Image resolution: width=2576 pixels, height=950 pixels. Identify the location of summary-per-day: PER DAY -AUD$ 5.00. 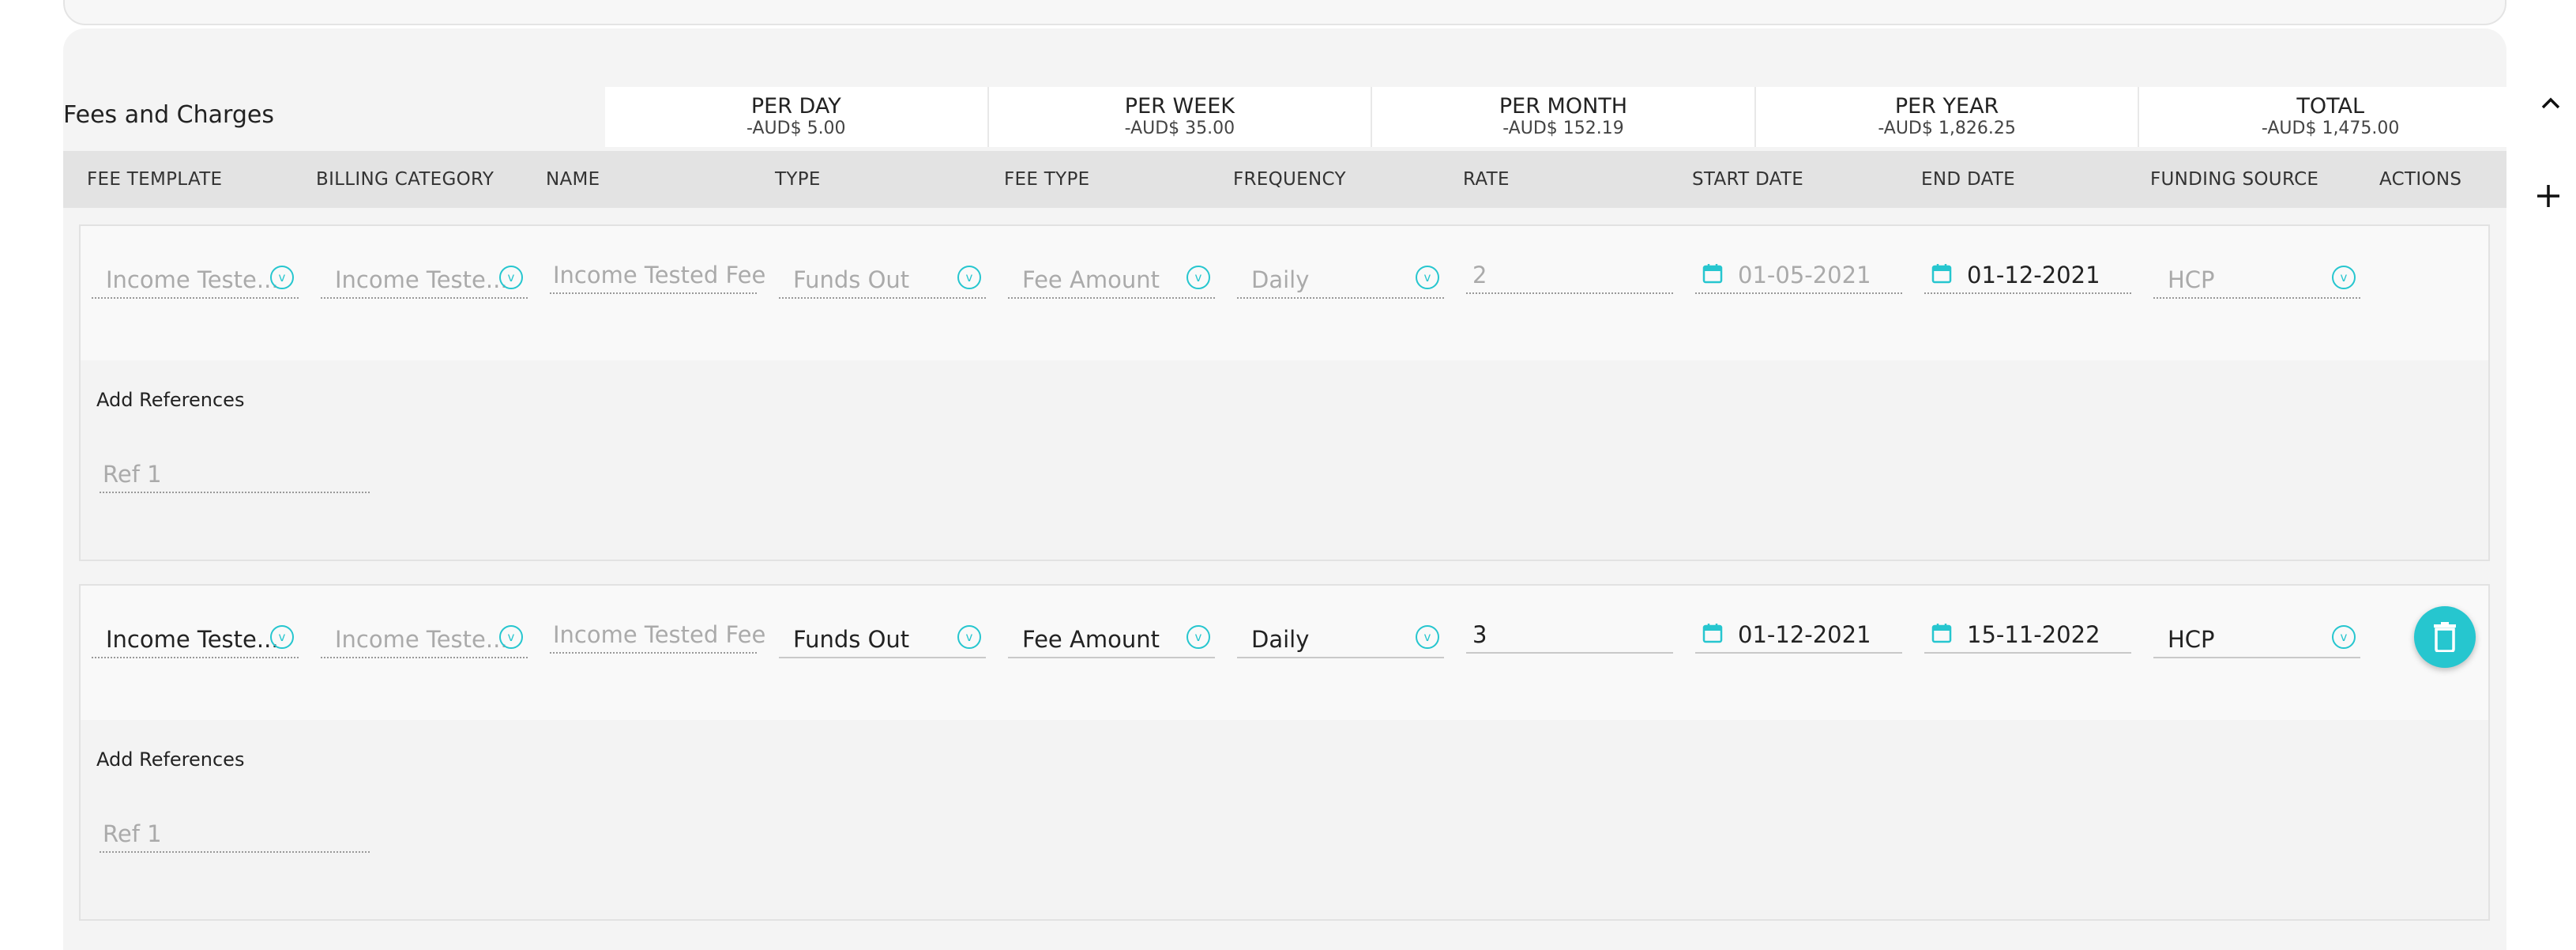
(797, 117).